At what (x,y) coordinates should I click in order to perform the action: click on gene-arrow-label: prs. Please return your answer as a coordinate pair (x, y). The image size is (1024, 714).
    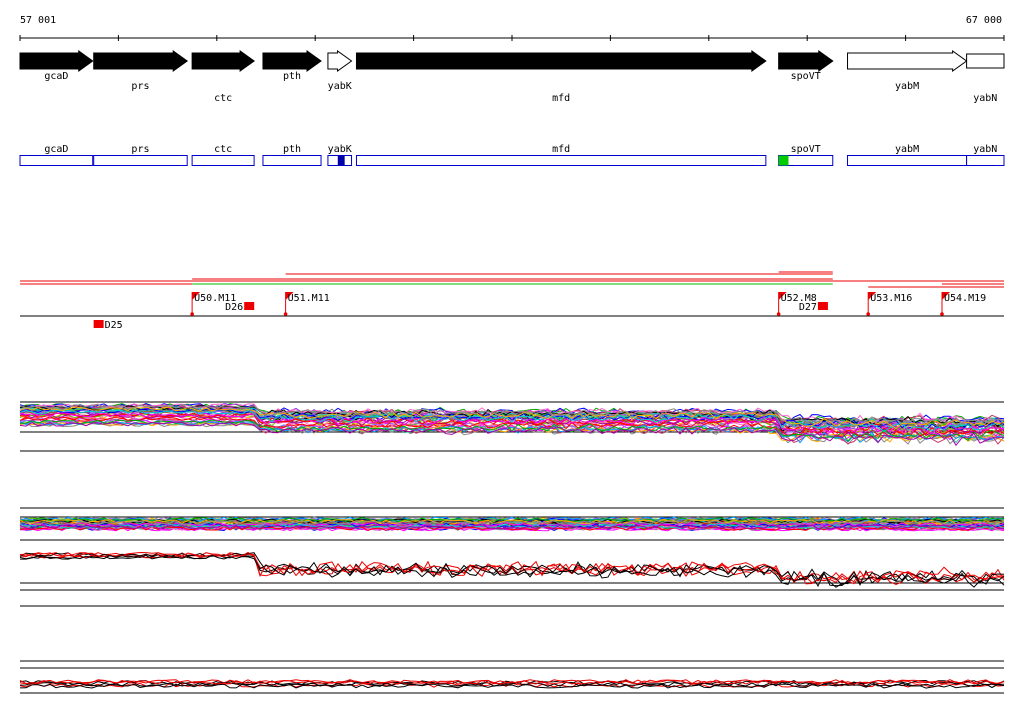
    Looking at the image, I should click on (140, 86).